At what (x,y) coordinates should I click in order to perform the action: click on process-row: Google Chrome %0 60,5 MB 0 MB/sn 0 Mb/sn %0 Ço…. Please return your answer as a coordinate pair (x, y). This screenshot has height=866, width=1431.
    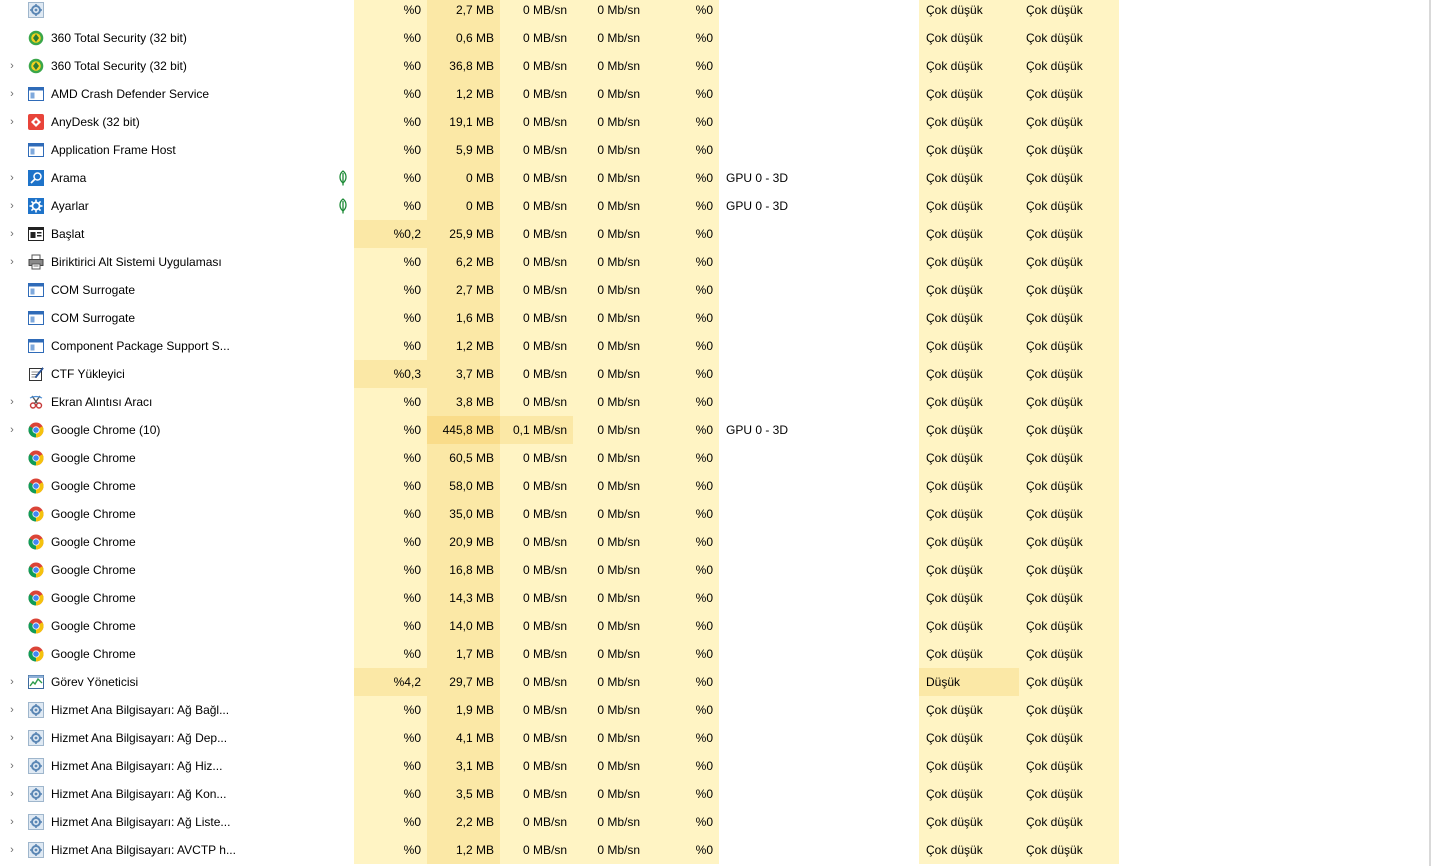
    Looking at the image, I should click on (715, 458).